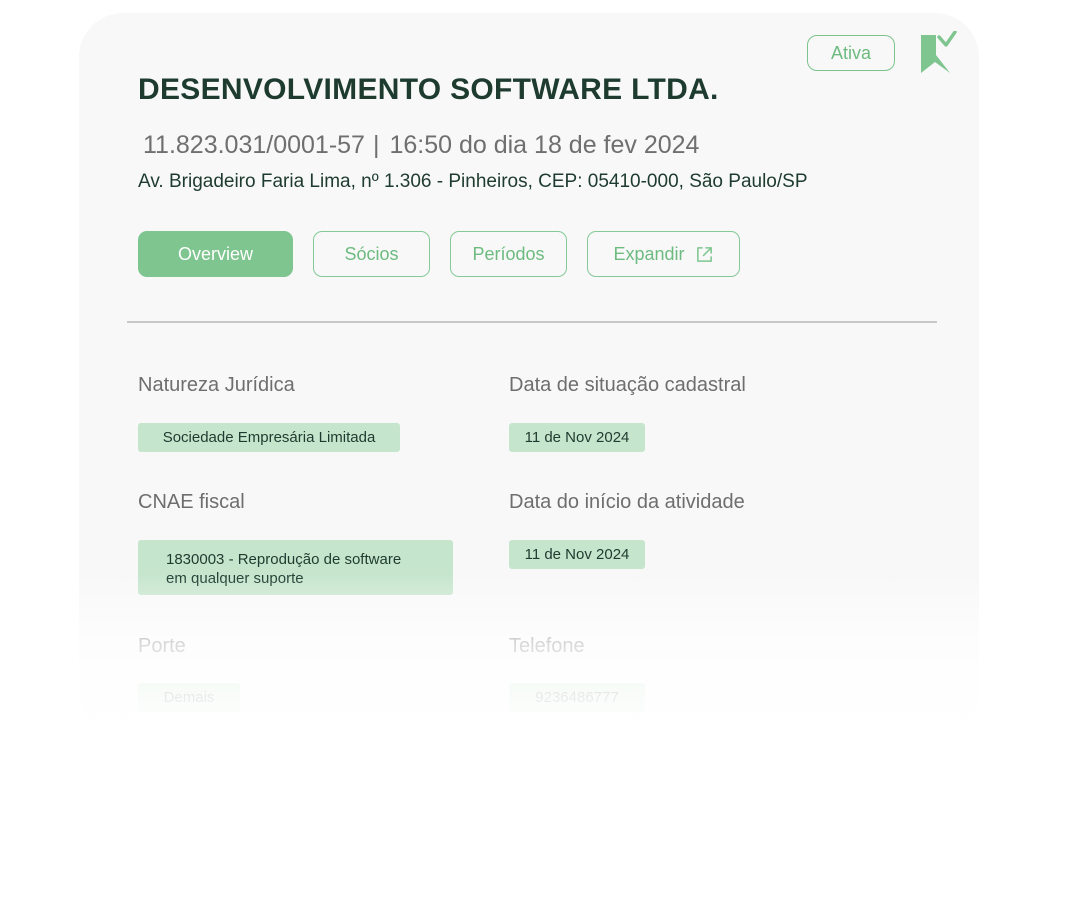  What do you see at coordinates (191, 502) in the screenshot?
I see `cnae-label: CNAE fiscal` at bounding box center [191, 502].